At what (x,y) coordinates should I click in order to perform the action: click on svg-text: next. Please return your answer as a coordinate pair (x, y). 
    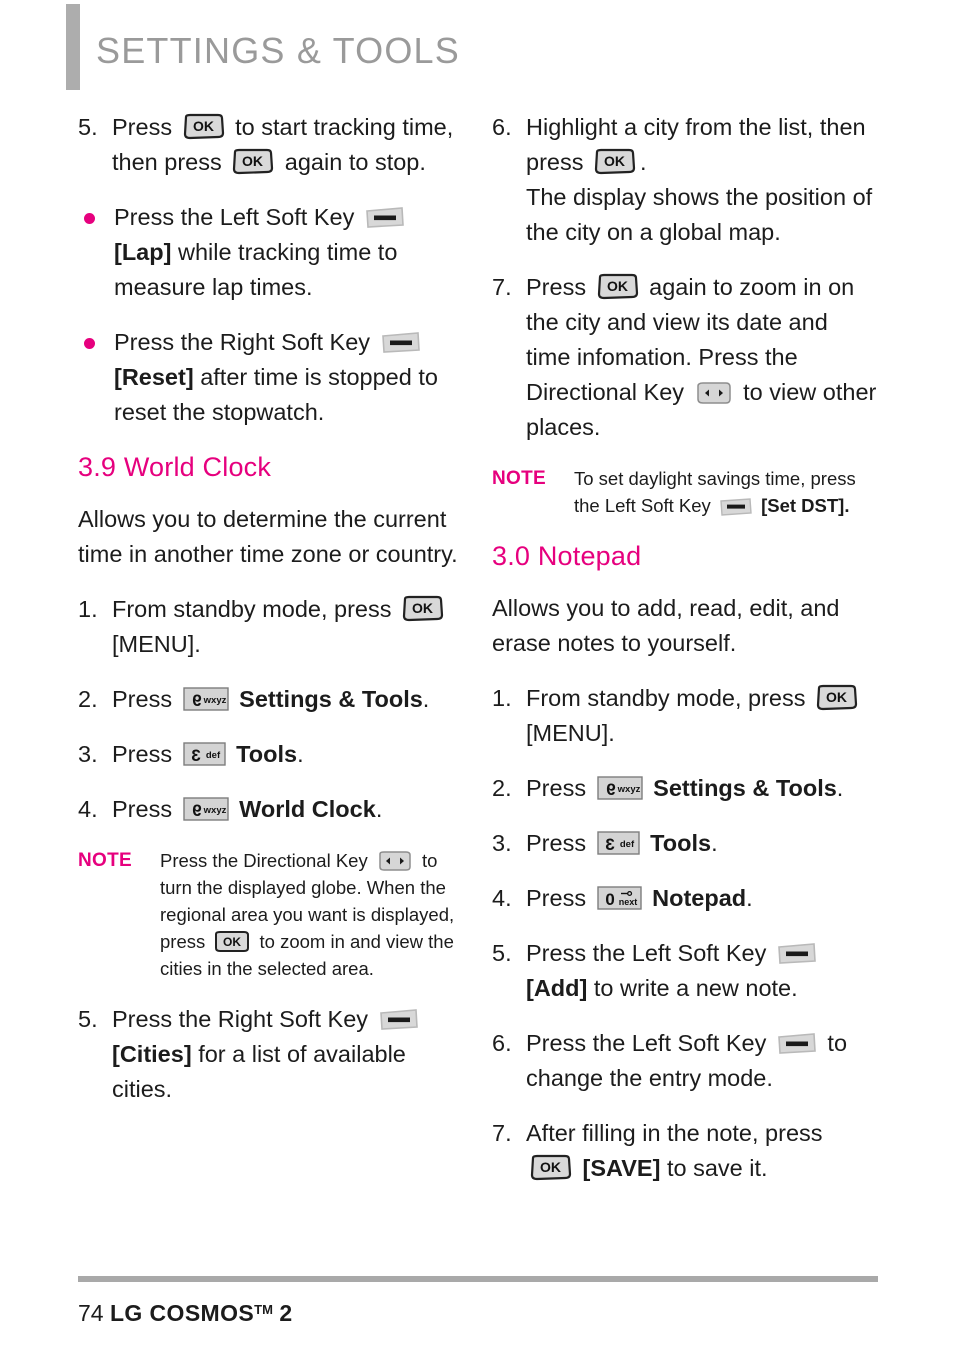
    Looking at the image, I should click on (627, 902).